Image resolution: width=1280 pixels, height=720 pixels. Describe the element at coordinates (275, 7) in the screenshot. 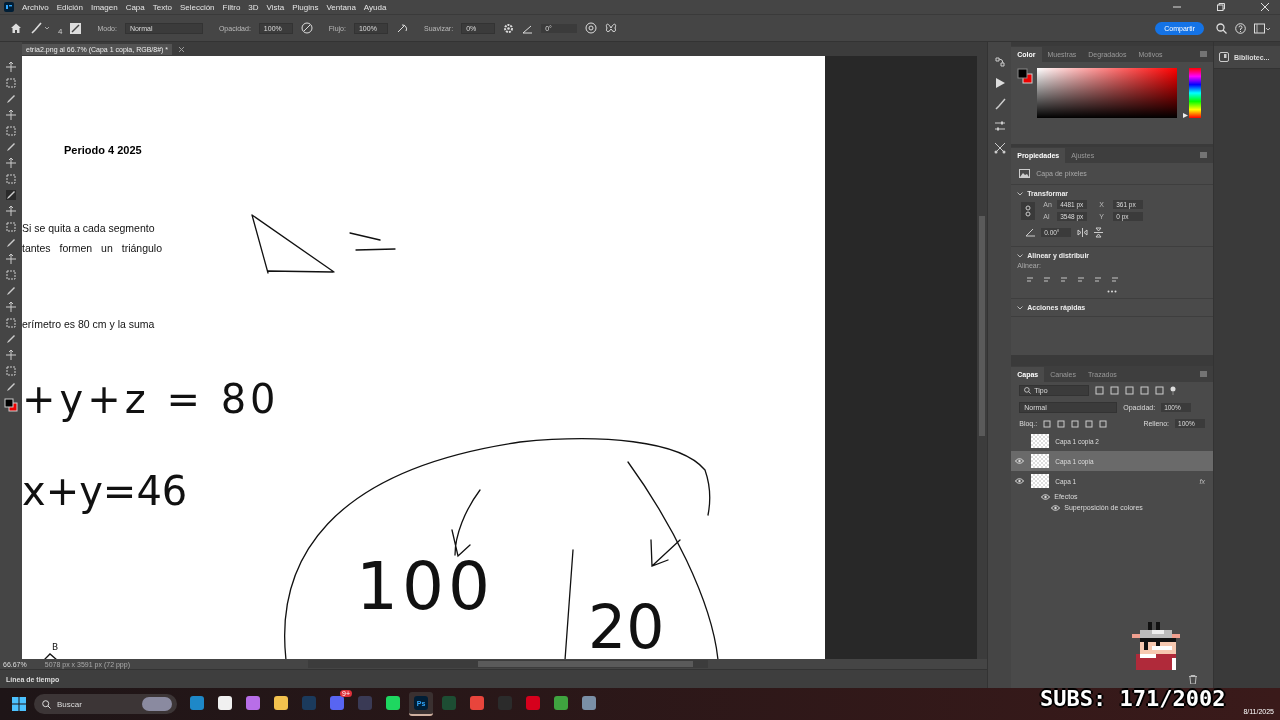

I see `menu-item: Vista` at that location.